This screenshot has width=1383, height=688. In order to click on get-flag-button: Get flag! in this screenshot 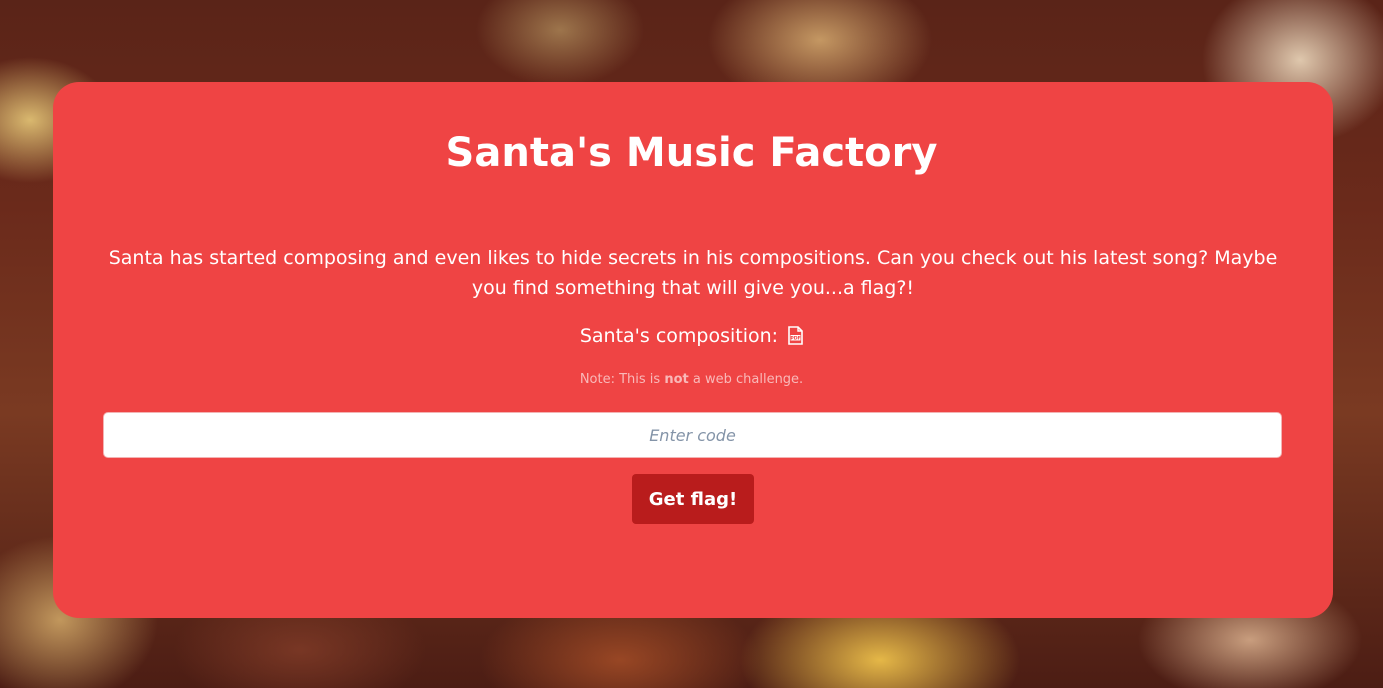, I will do `click(693, 499)`.